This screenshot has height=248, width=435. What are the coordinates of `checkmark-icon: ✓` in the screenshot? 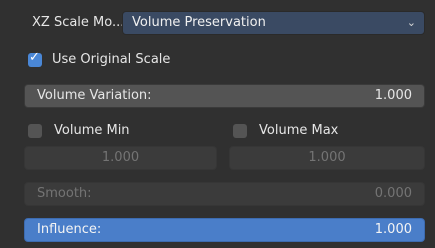 It's located at (34, 57).